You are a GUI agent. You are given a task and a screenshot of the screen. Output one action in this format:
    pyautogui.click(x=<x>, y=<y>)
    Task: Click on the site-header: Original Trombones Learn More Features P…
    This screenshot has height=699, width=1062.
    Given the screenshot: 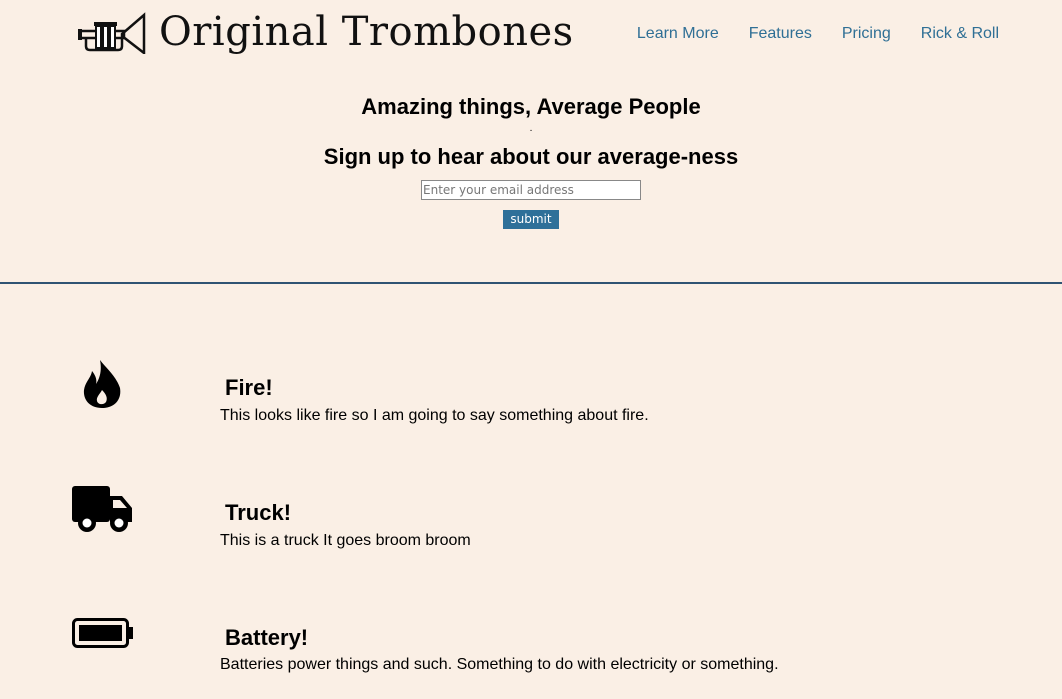 What is the action you would take?
    pyautogui.click(x=531, y=35)
    